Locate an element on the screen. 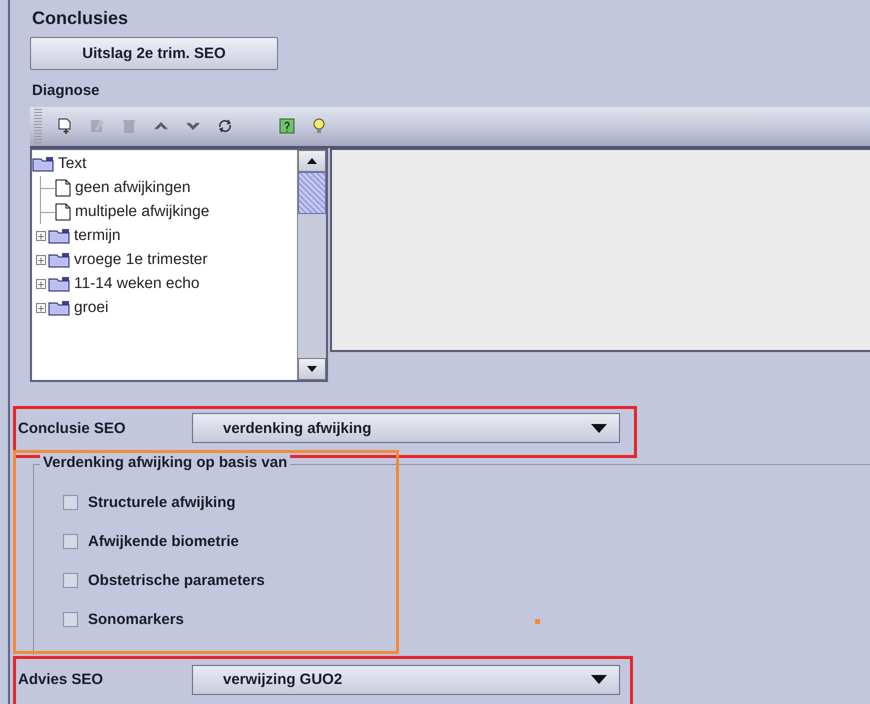  tree-item: vroege 1e trimester is located at coordinates (141, 260).